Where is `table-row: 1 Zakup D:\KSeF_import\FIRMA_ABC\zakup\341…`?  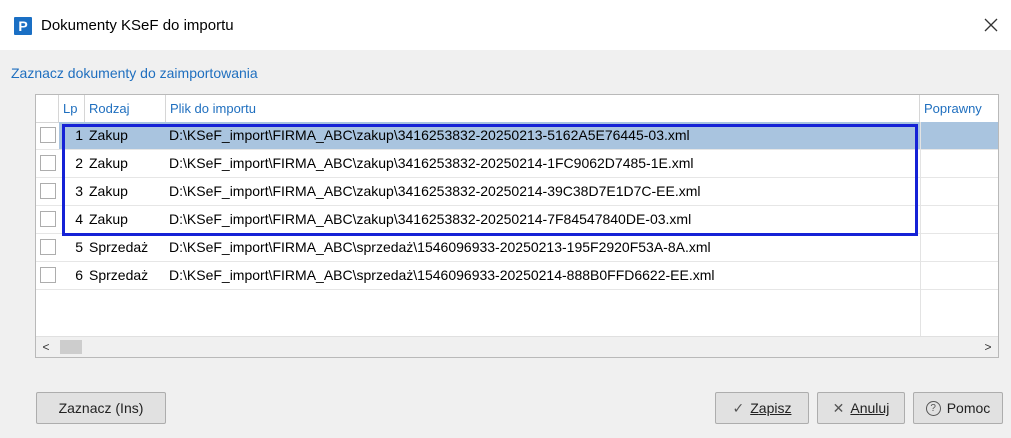 table-row: 1 Zakup D:\KSeF_import\FIRMA_ABC\zakup\341… is located at coordinates (517, 136).